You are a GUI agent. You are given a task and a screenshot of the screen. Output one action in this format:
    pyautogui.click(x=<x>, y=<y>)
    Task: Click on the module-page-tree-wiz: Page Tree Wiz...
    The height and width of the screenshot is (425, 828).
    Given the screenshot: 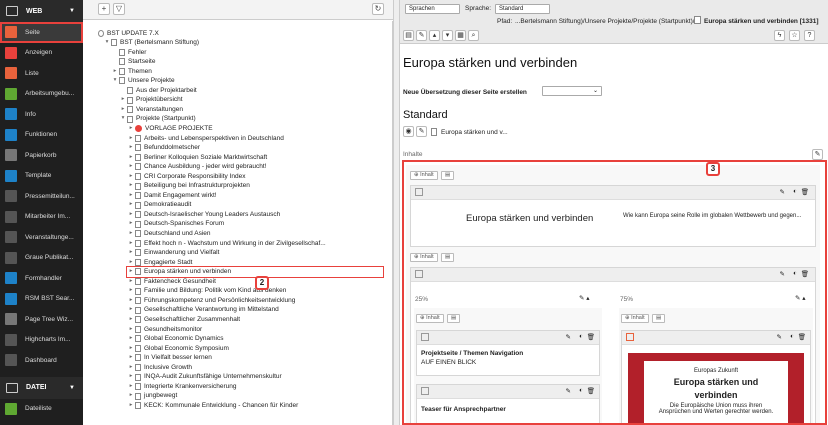 What is the action you would take?
    pyautogui.click(x=41, y=319)
    